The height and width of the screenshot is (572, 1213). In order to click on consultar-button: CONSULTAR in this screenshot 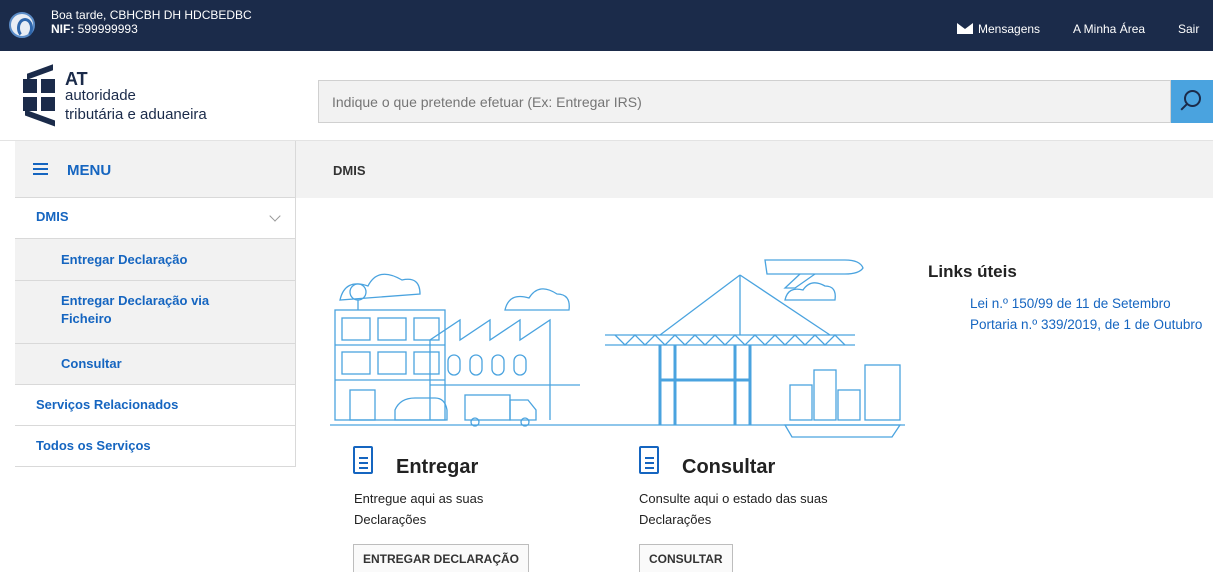, I will do `click(686, 558)`.